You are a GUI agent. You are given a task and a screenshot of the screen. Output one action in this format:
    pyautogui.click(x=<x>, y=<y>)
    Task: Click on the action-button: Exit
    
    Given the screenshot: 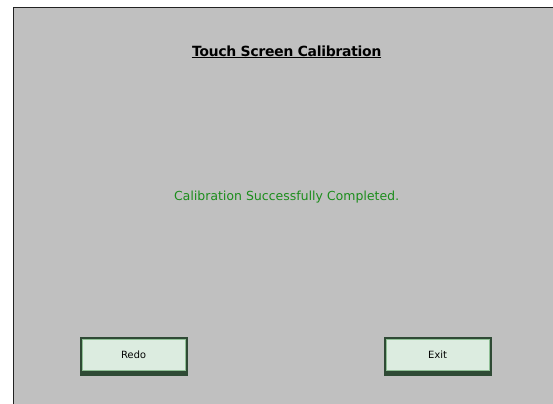 What is the action you would take?
    pyautogui.click(x=438, y=356)
    